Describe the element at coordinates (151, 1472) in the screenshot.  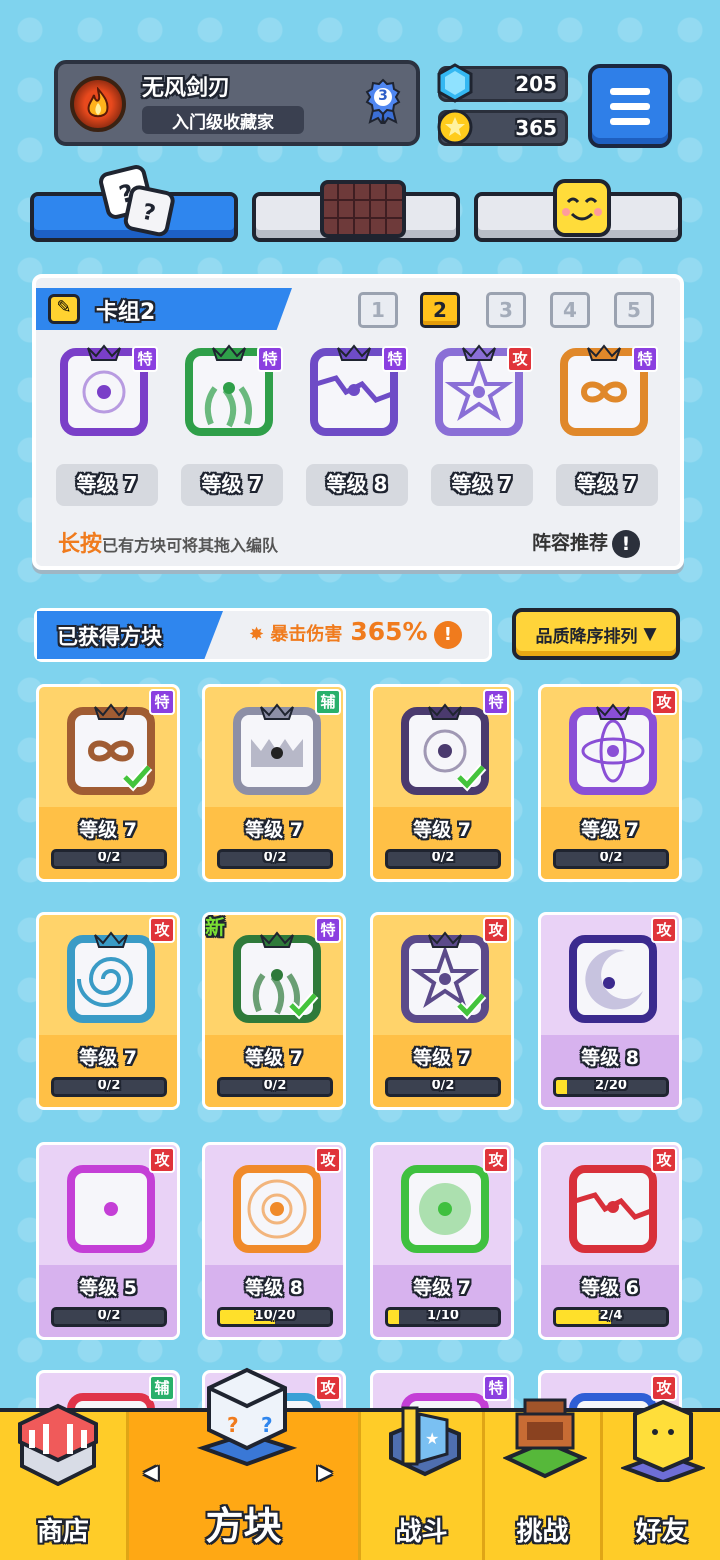
I see `nav-prev-arrow-icon: ◀` at that location.